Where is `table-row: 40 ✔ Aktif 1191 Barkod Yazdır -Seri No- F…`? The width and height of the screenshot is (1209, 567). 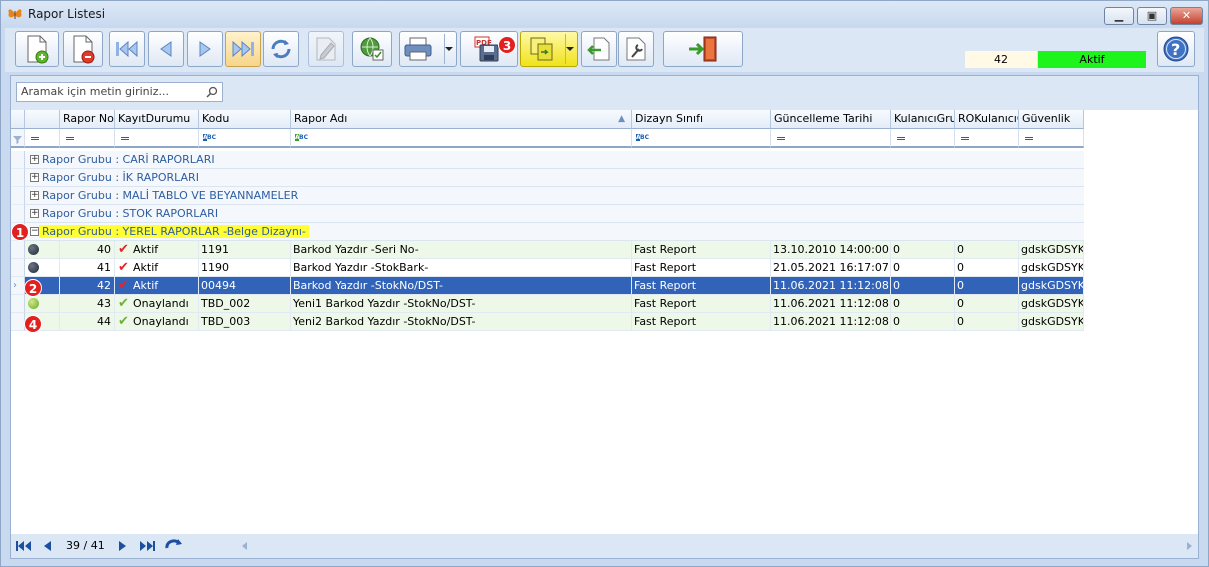
table-row: 40 ✔ Aktif 1191 Barkod Yazdır -Seri No- F… is located at coordinates (547, 250).